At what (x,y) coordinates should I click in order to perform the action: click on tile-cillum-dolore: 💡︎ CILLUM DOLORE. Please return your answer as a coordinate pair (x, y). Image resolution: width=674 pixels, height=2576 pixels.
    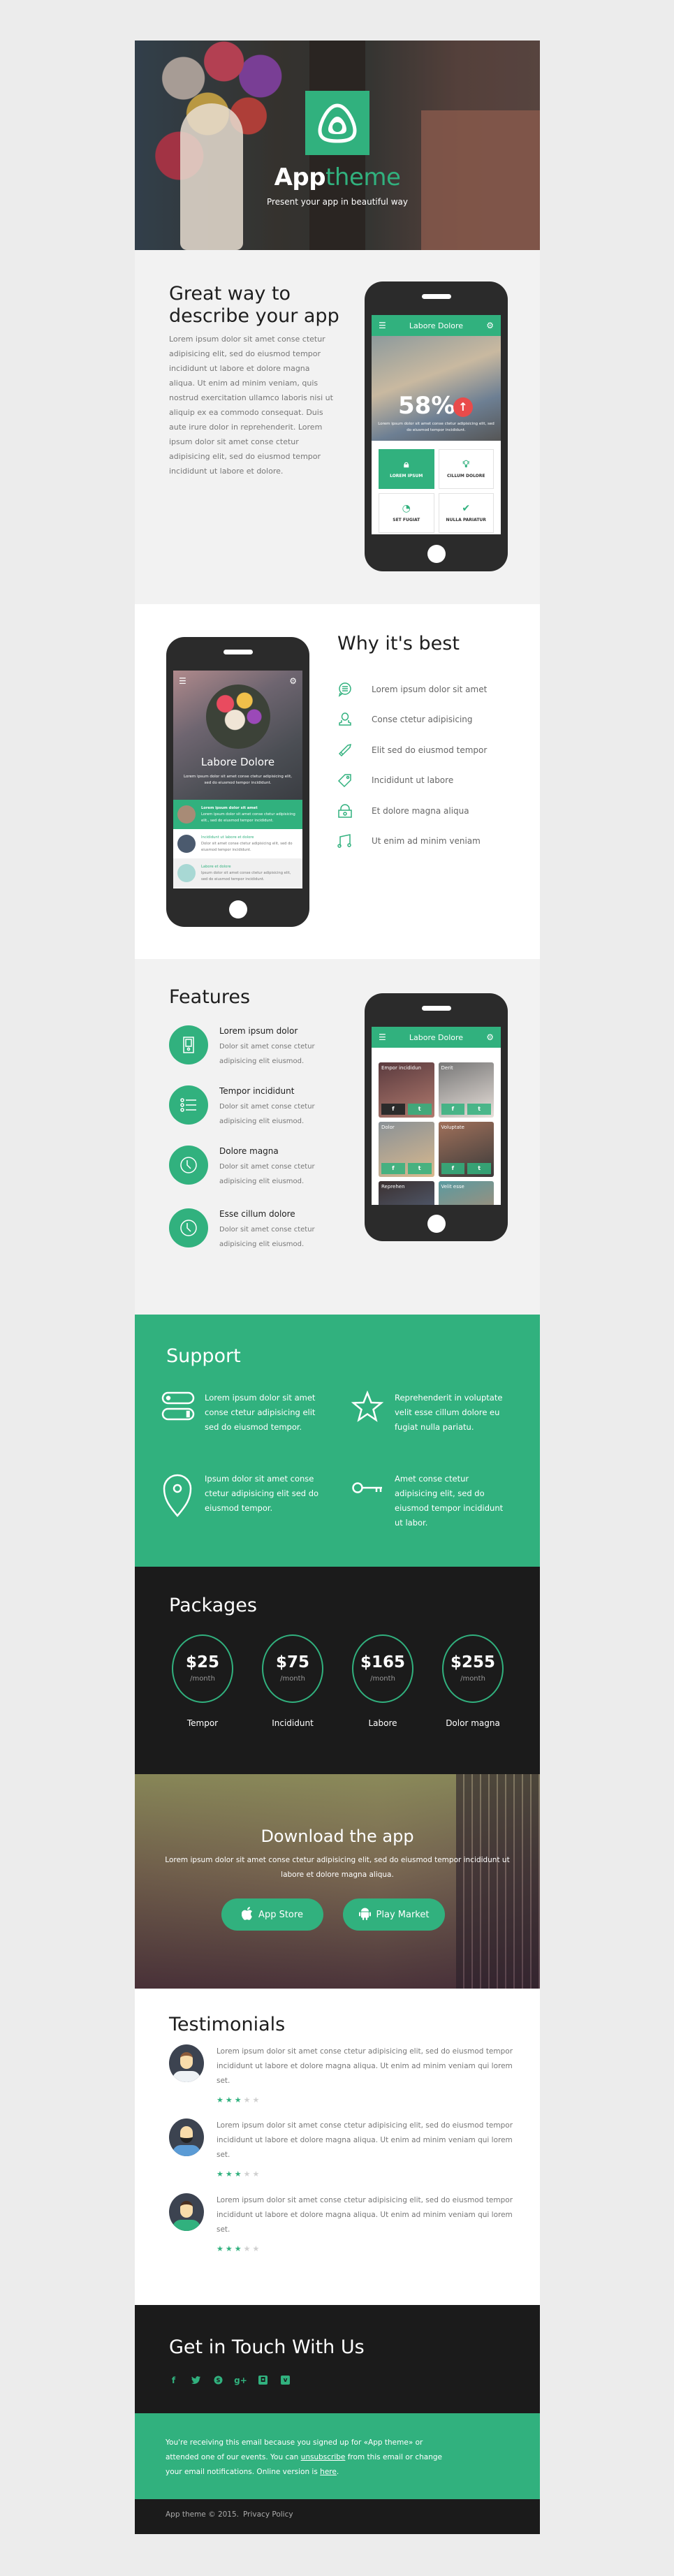
    Looking at the image, I should click on (466, 469).